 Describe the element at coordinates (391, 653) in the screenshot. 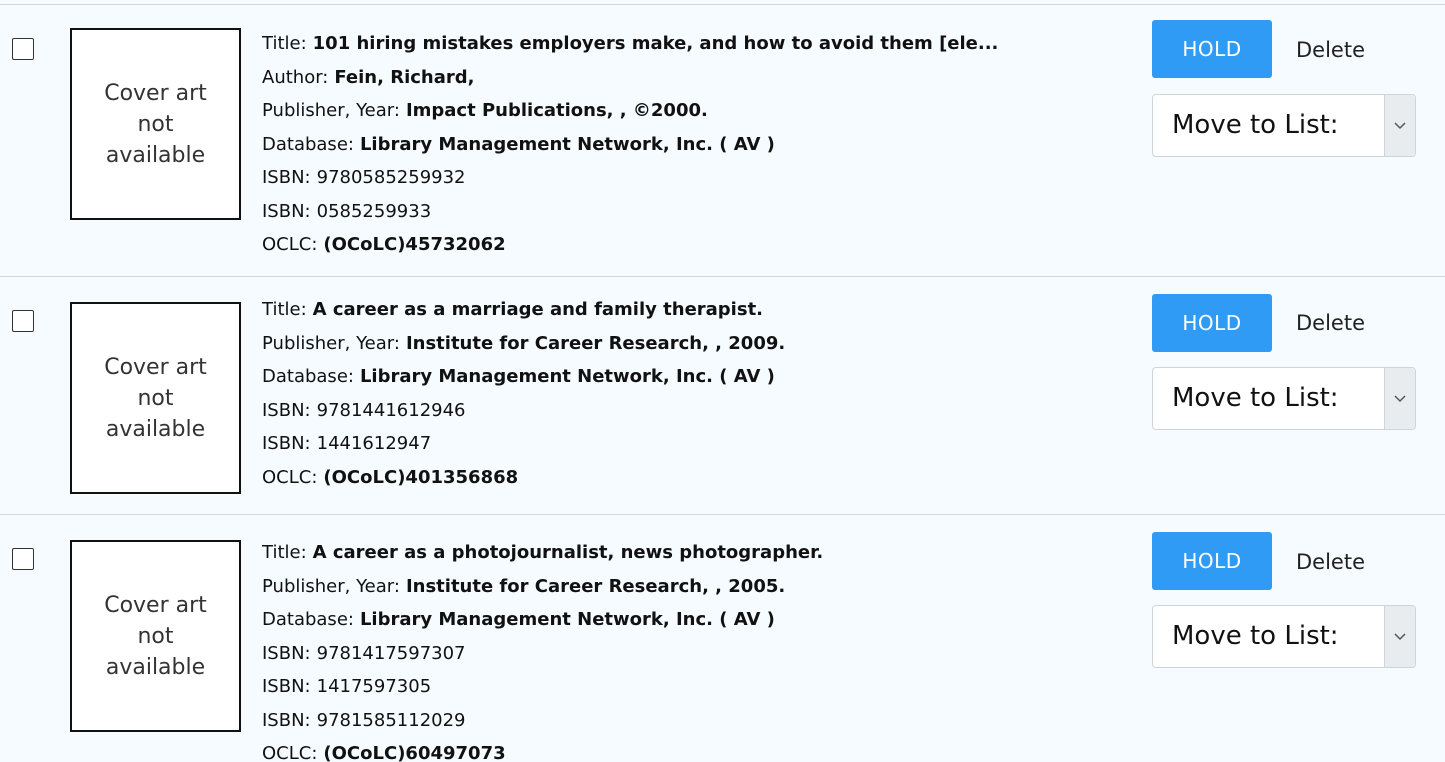

I see `field-value: 9781417597307` at that location.